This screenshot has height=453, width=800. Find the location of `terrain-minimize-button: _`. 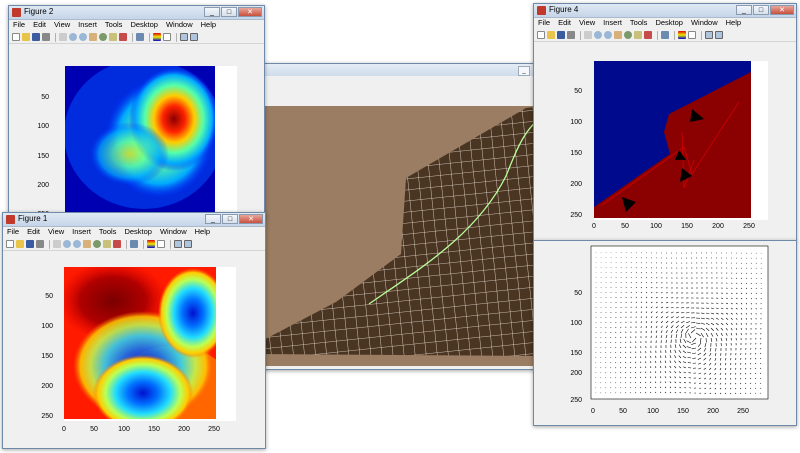

terrain-minimize-button: _ is located at coordinates (524, 71).